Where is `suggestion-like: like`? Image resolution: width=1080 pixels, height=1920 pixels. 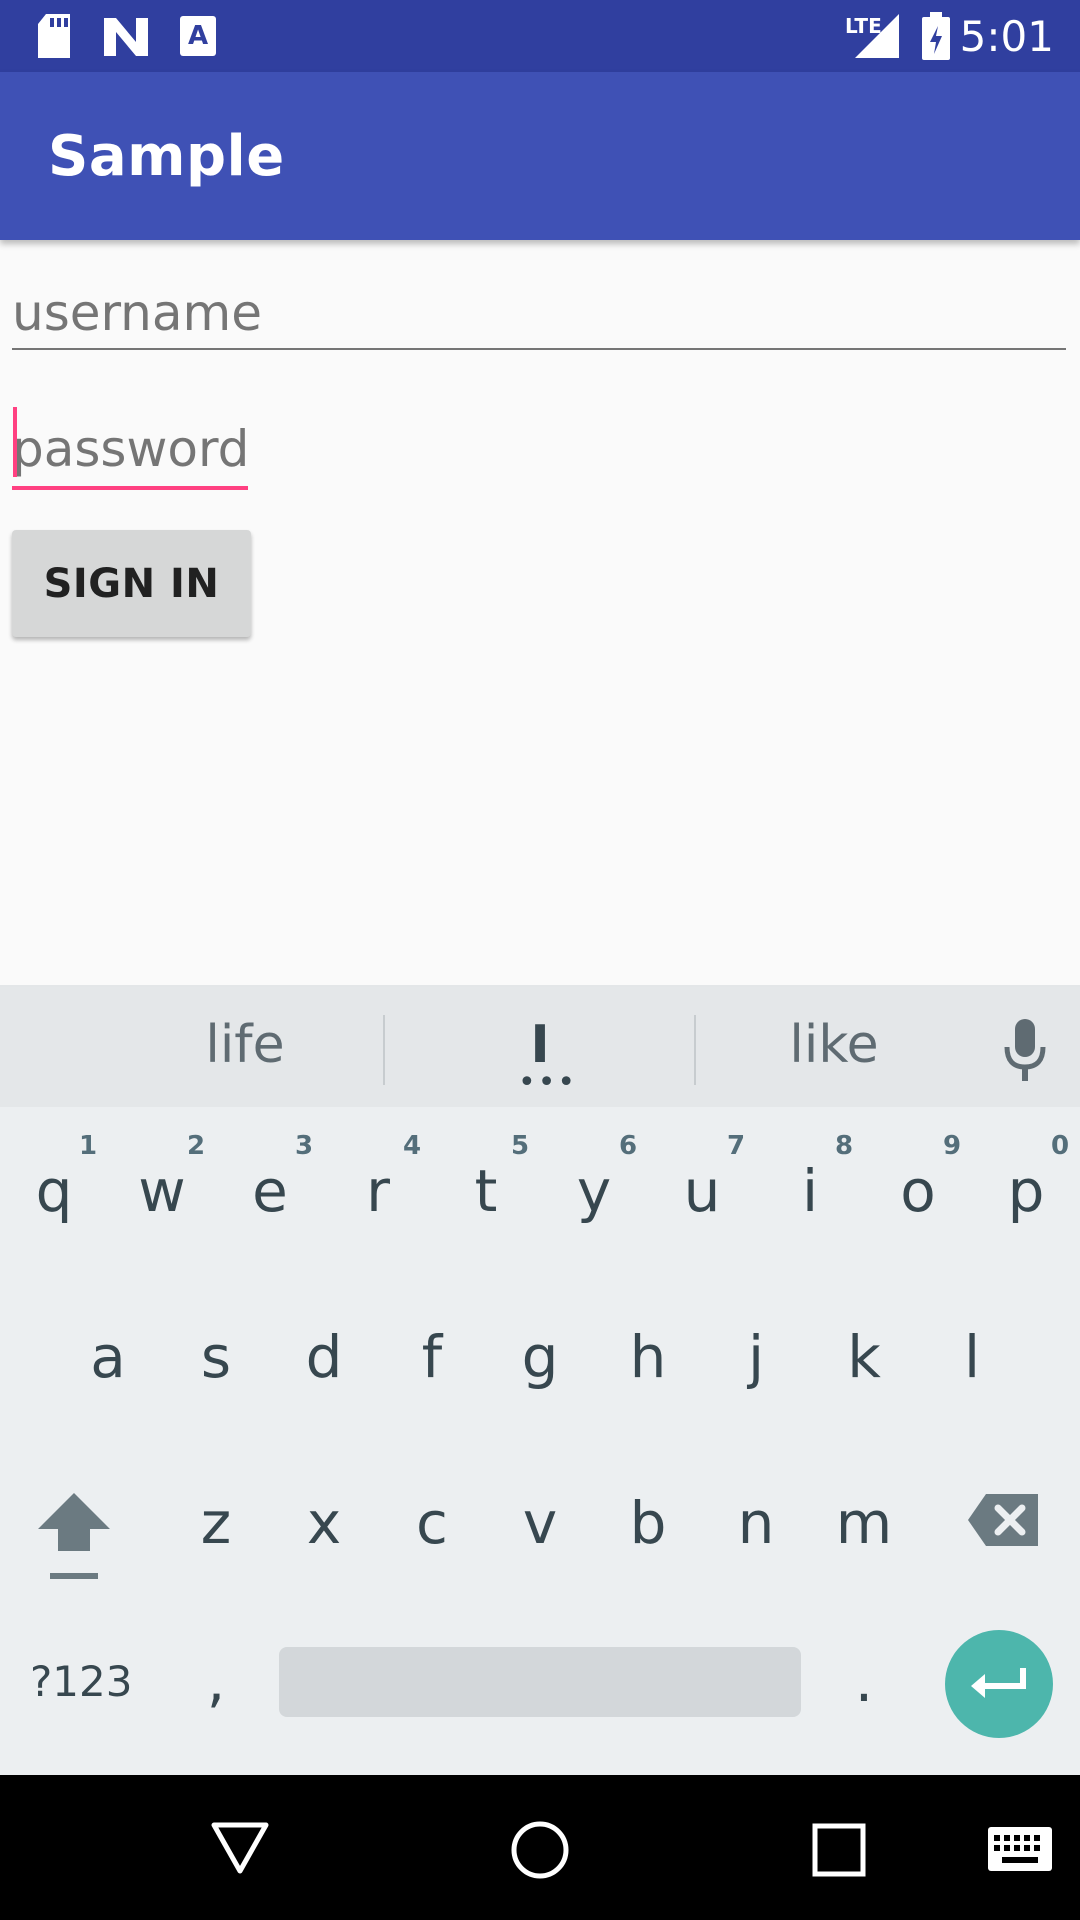
suggestion-like: like is located at coordinates (834, 1045).